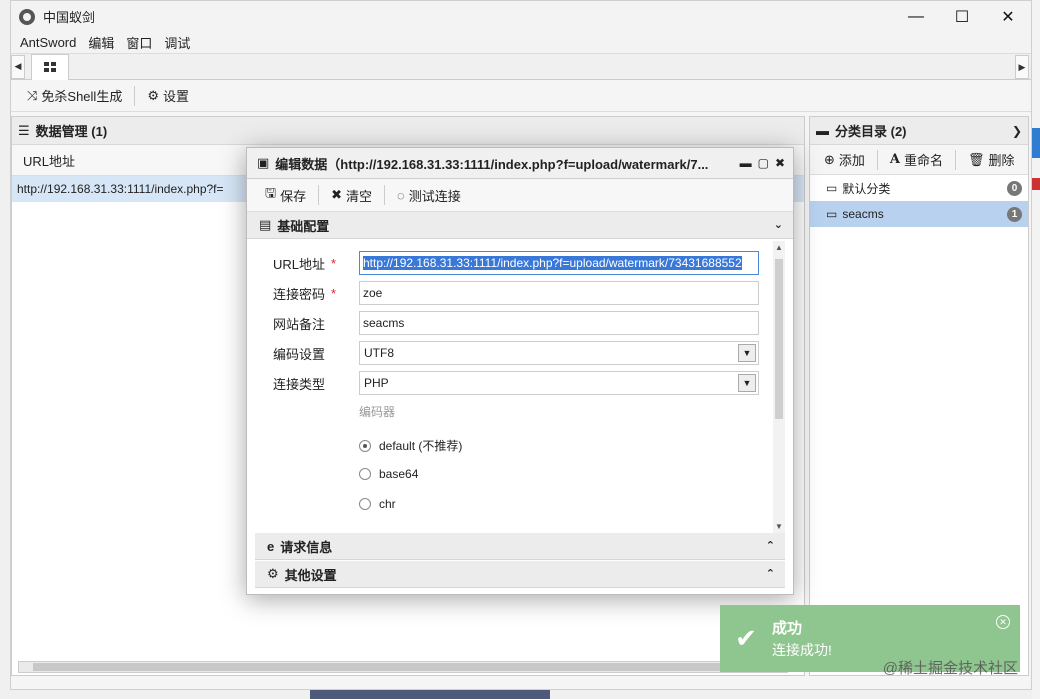 The image size is (1040, 699). What do you see at coordinates (780, 163) in the screenshot?
I see `dialog-close-icon: ✖` at bounding box center [780, 163].